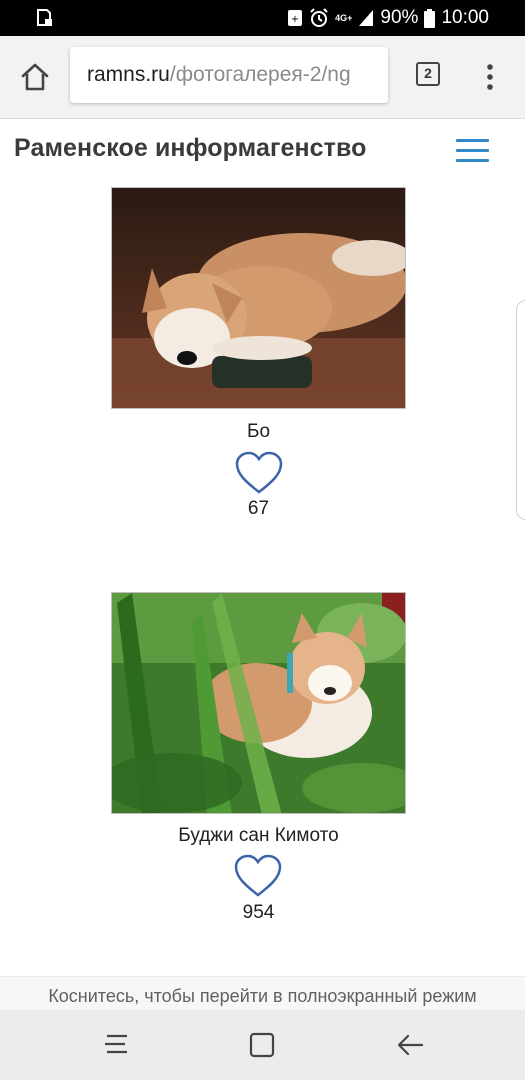 This screenshot has height=1080, width=525. Describe the element at coordinates (117, 1045) in the screenshot. I see `recent-apps-icon` at that location.